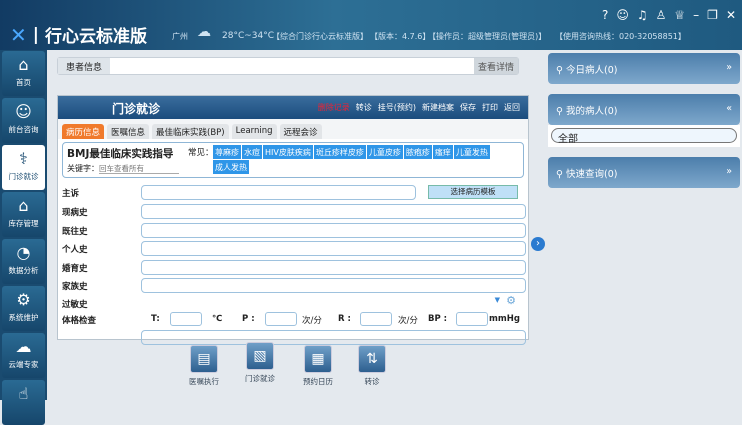 The width and height of the screenshot is (742, 425). What do you see at coordinates (473, 192) in the screenshot?
I see `select-template-button: 选择病历模板` at bounding box center [473, 192].